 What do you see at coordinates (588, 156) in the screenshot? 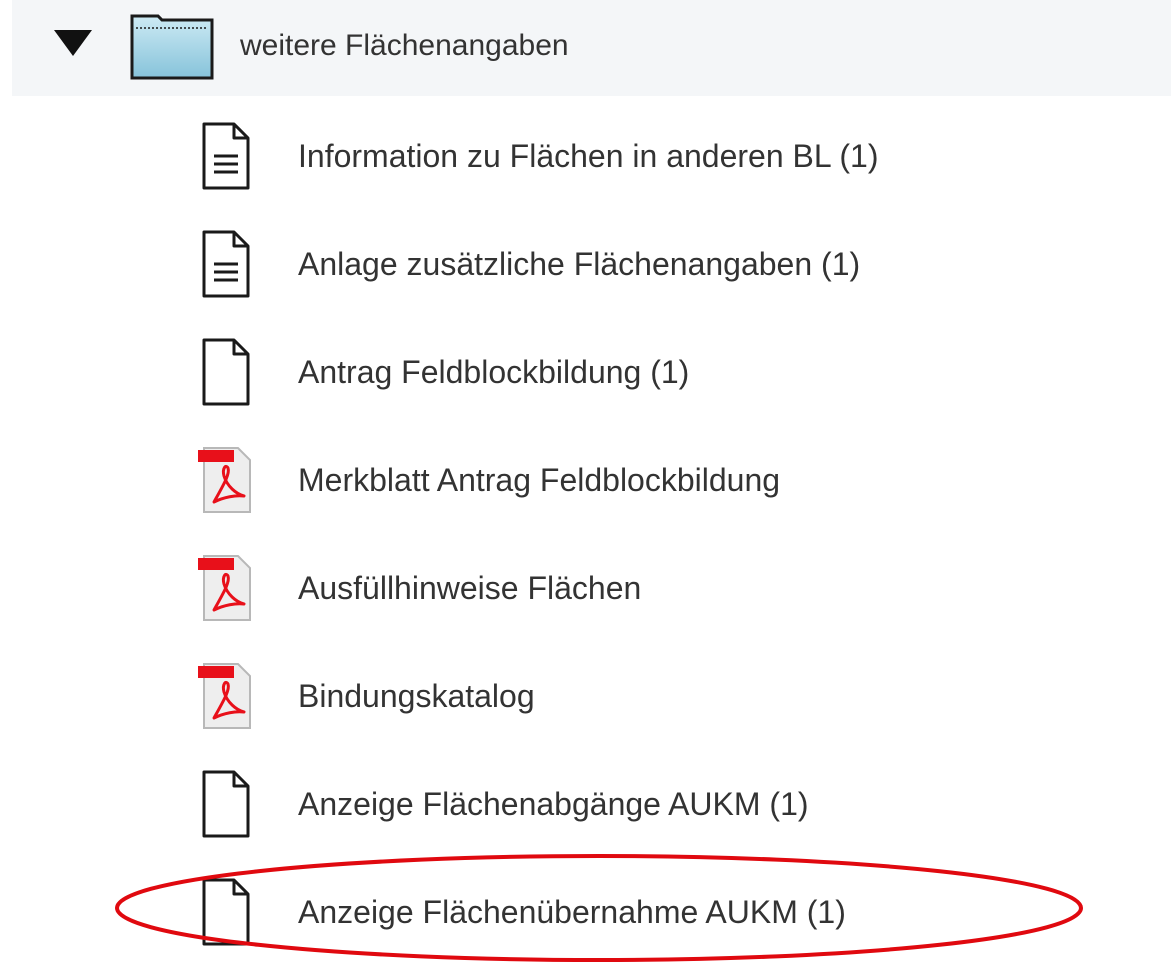
I see `tree-item-label: Information zu Flächen in anderen BL (1)` at bounding box center [588, 156].